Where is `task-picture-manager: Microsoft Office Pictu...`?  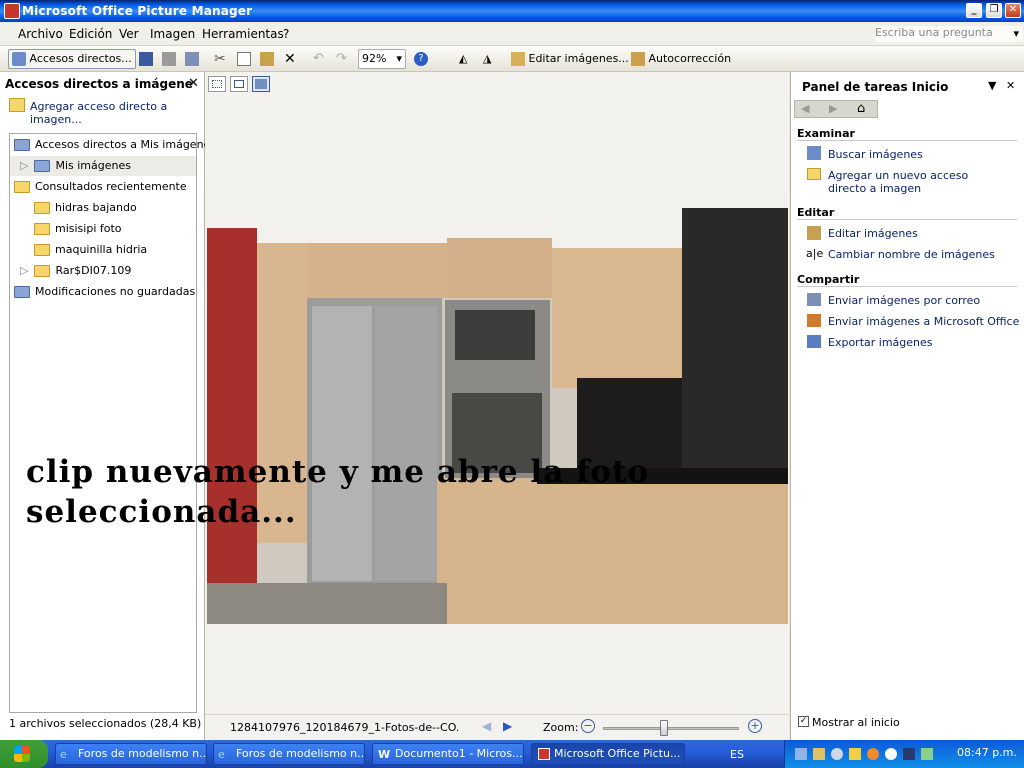
task-picture-manager: Microsoft Office Pictu... is located at coordinates (608, 754).